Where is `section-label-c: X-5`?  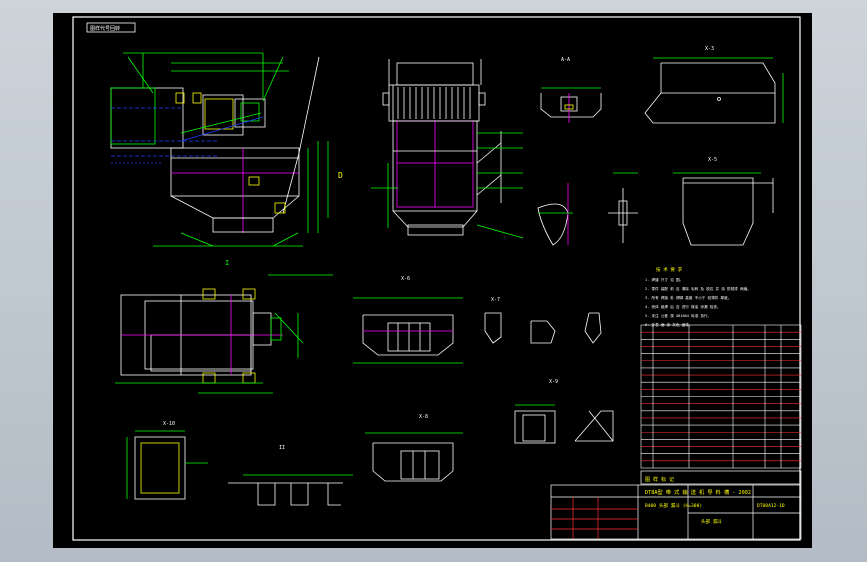 section-label-c: X-5 is located at coordinates (712, 160).